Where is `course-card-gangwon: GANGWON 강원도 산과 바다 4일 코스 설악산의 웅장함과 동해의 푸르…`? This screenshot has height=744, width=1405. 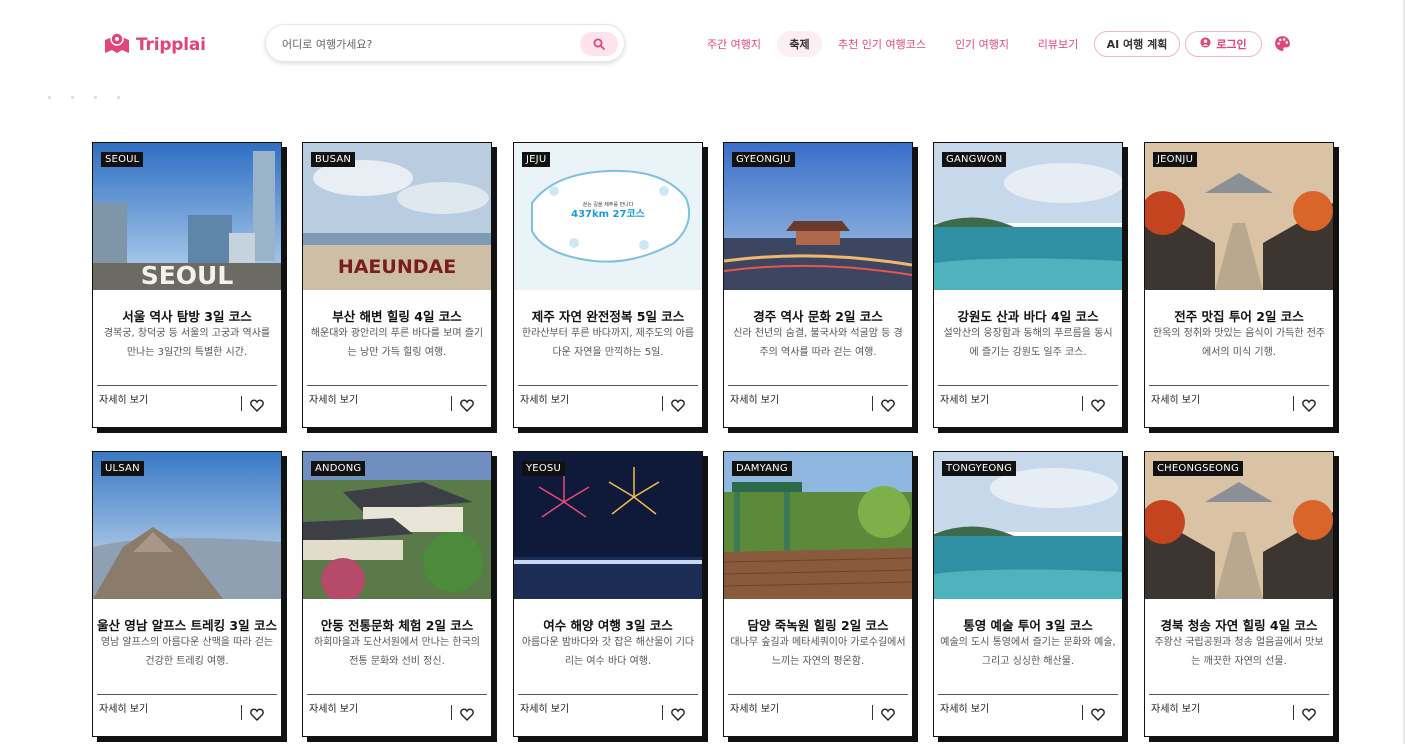 course-card-gangwon: GANGWON 강원도 산과 바다 4일 코스 설악산의 웅장함과 동해의 푸르… is located at coordinates (1028, 285).